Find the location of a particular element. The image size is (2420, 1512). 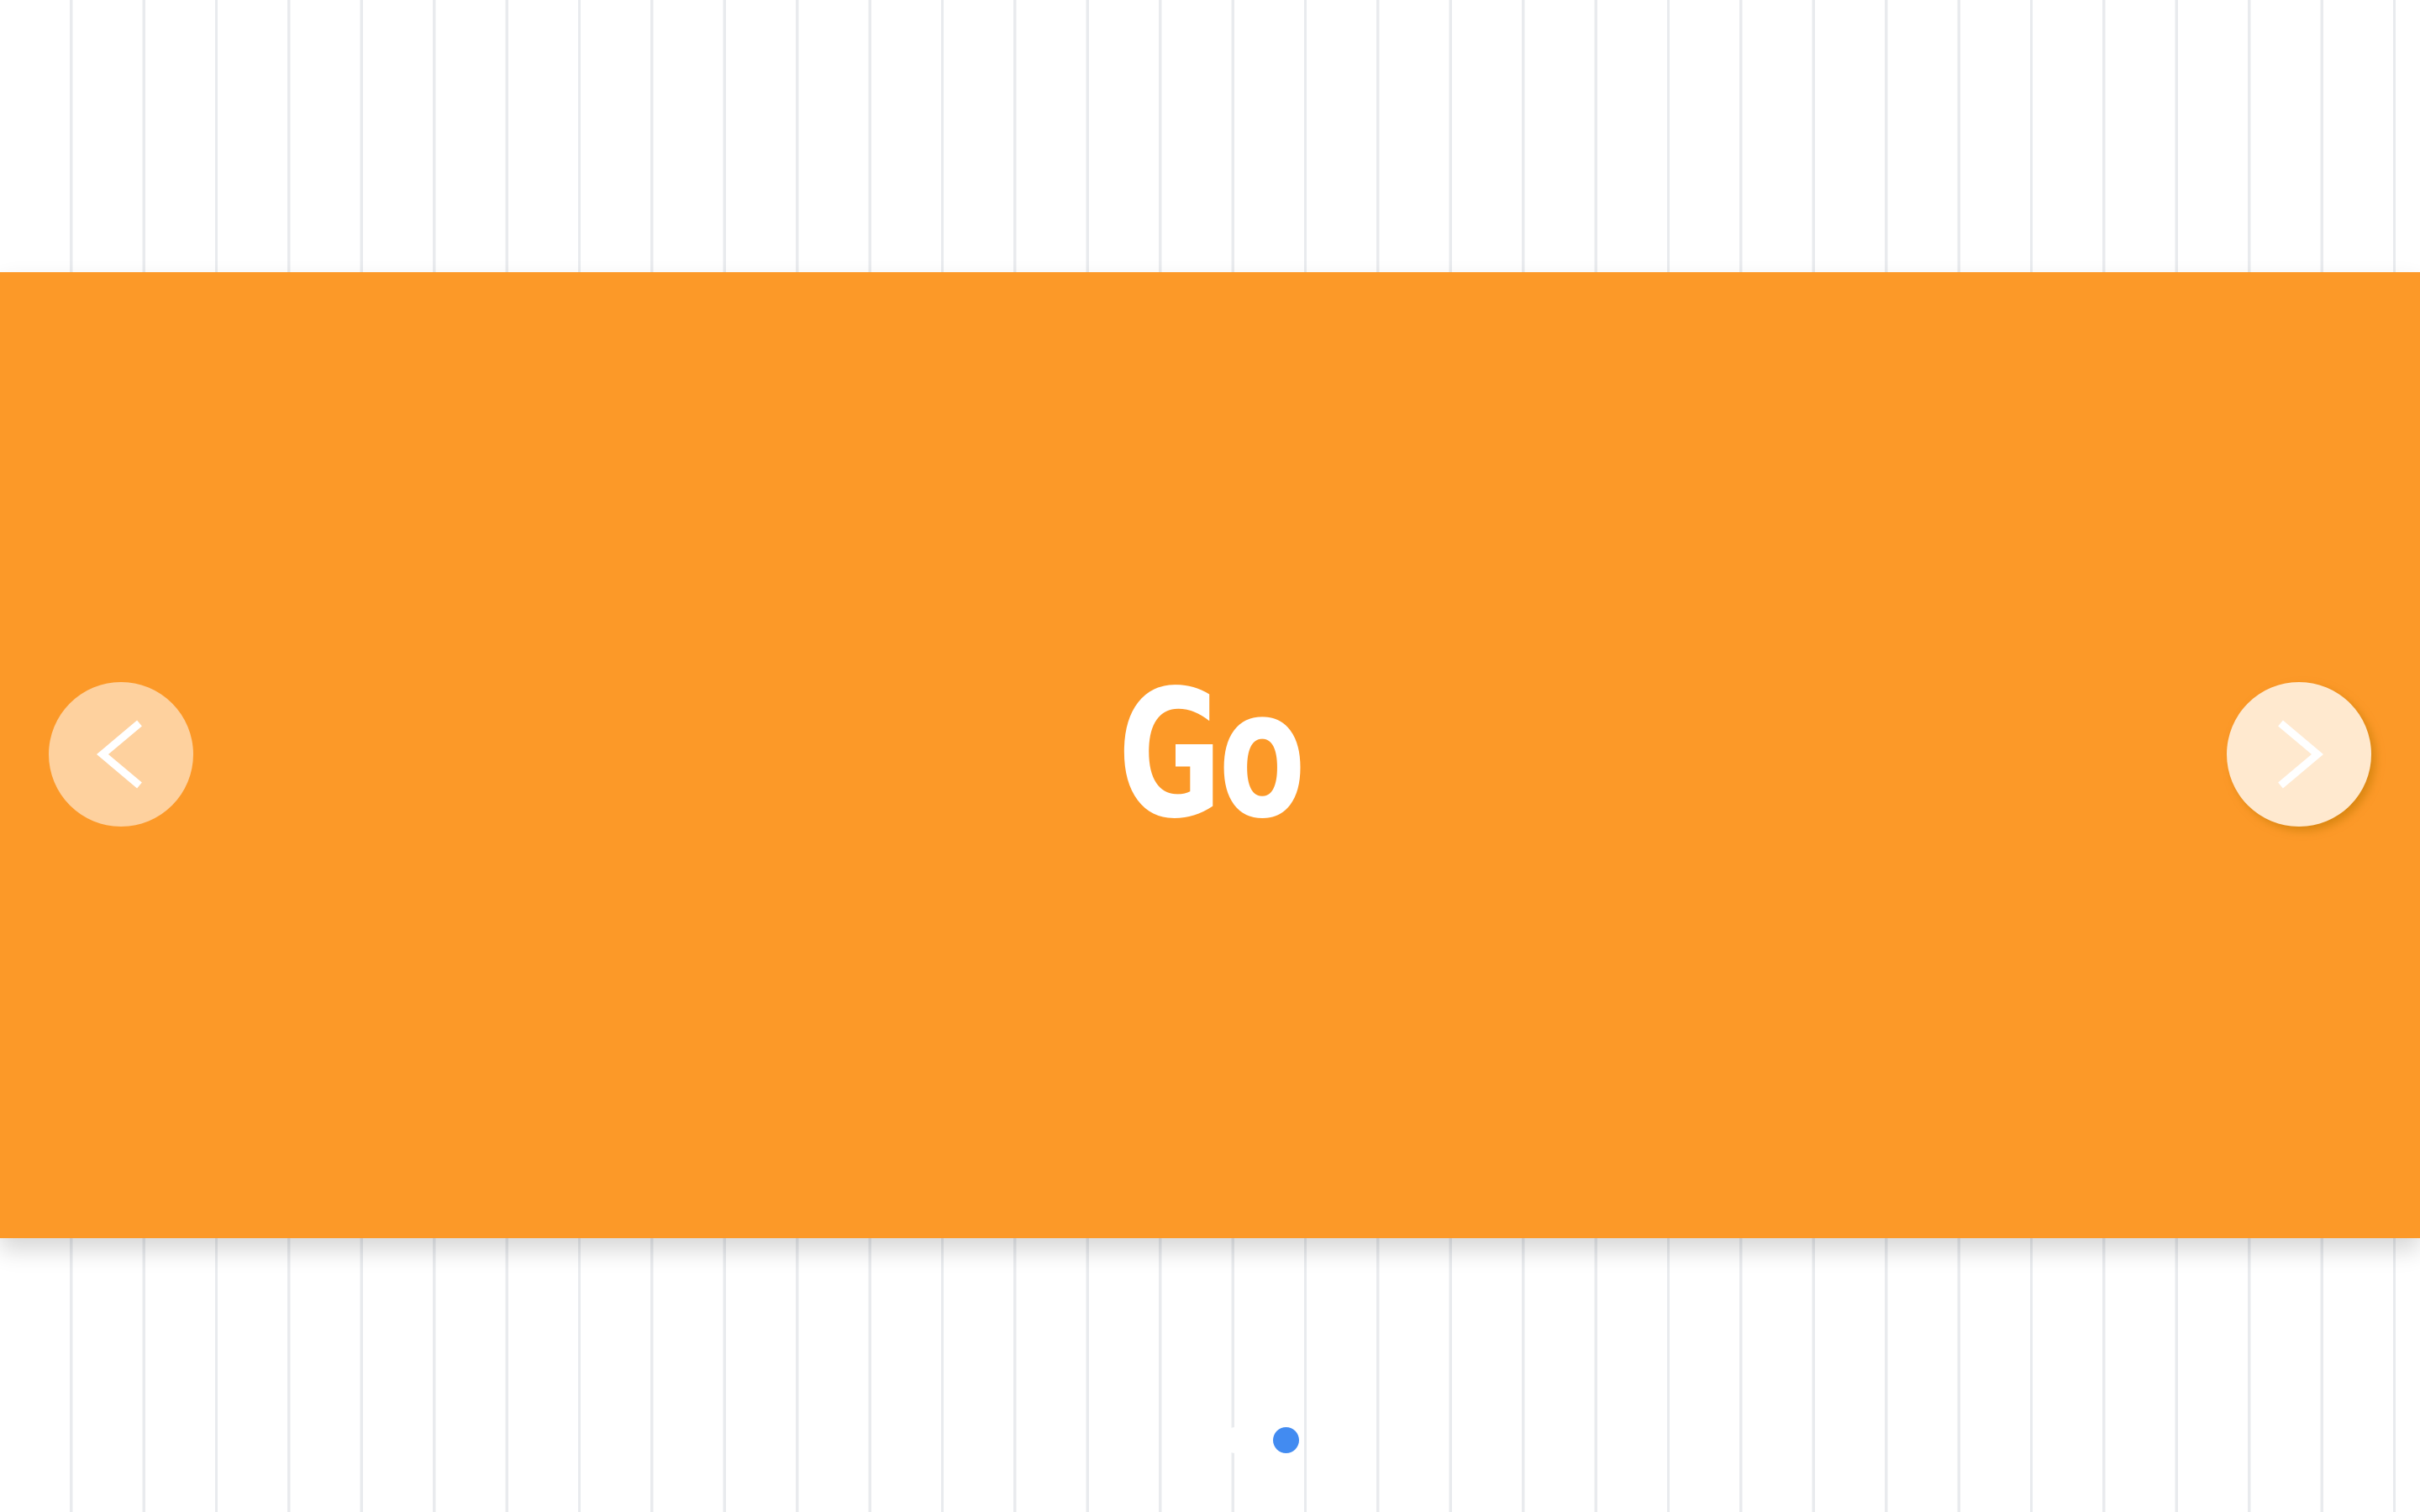

chevron-left-icon is located at coordinates (120, 754).